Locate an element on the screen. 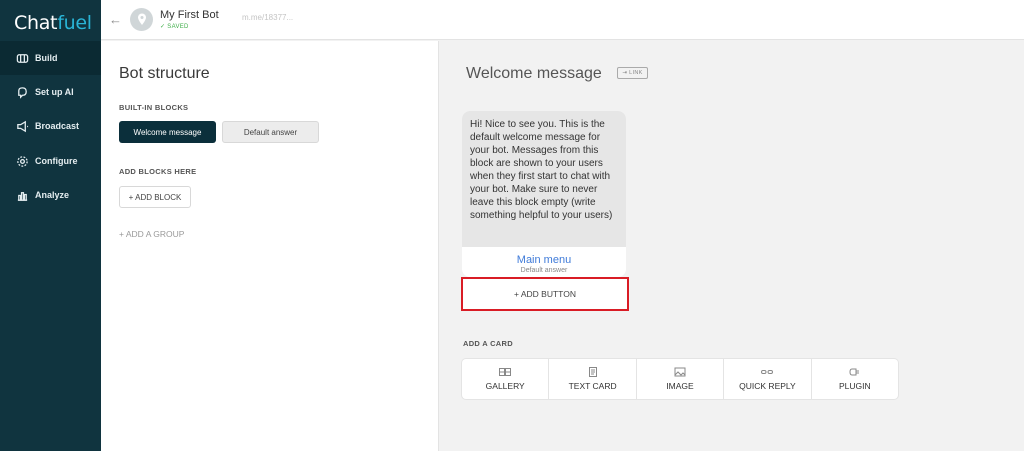 The image size is (1024, 451). plugin-icon is located at coordinates (854, 372).